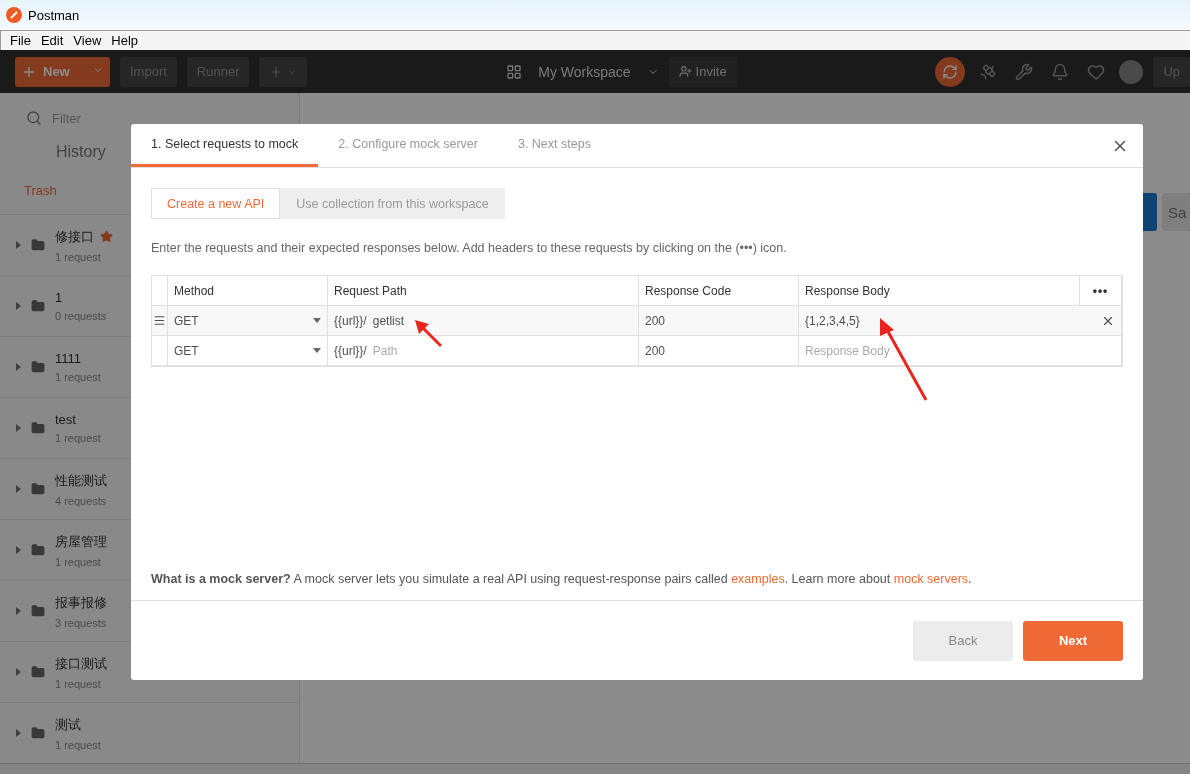 This screenshot has height=774, width=1190. I want to click on collection-name: 1111, so click(68, 359).